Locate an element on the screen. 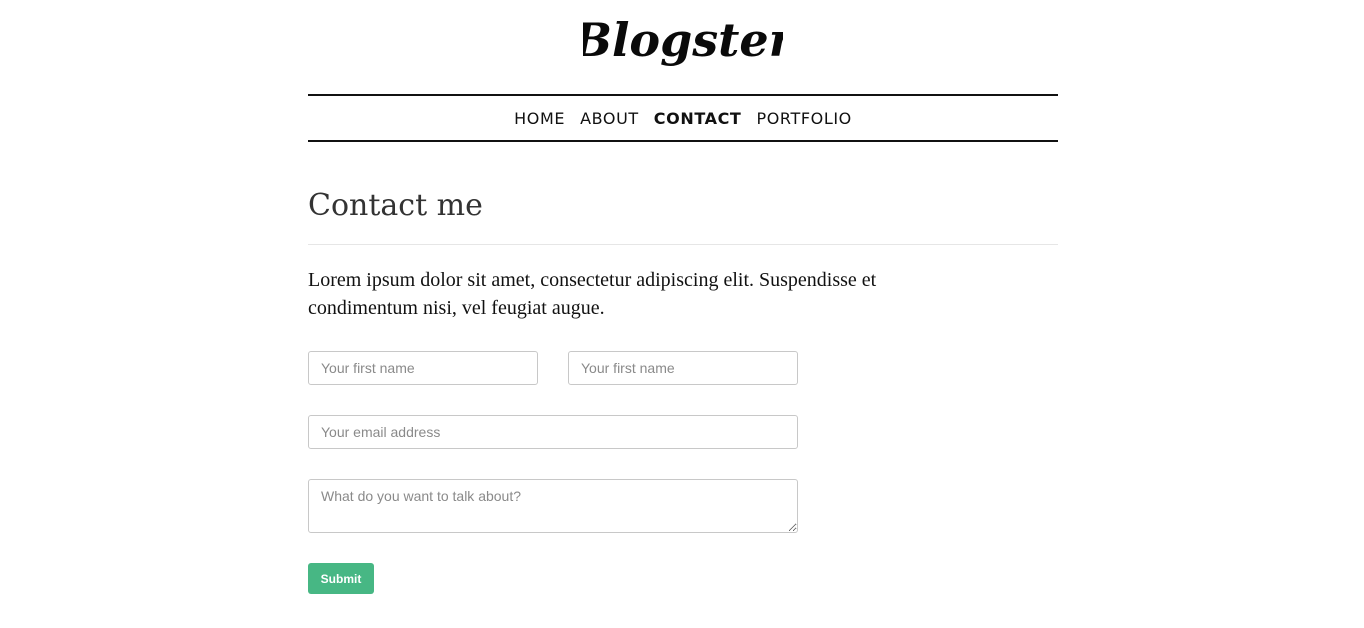 The width and height of the screenshot is (1364, 628). nav-item-contact: CONTACT is located at coordinates (698, 118).